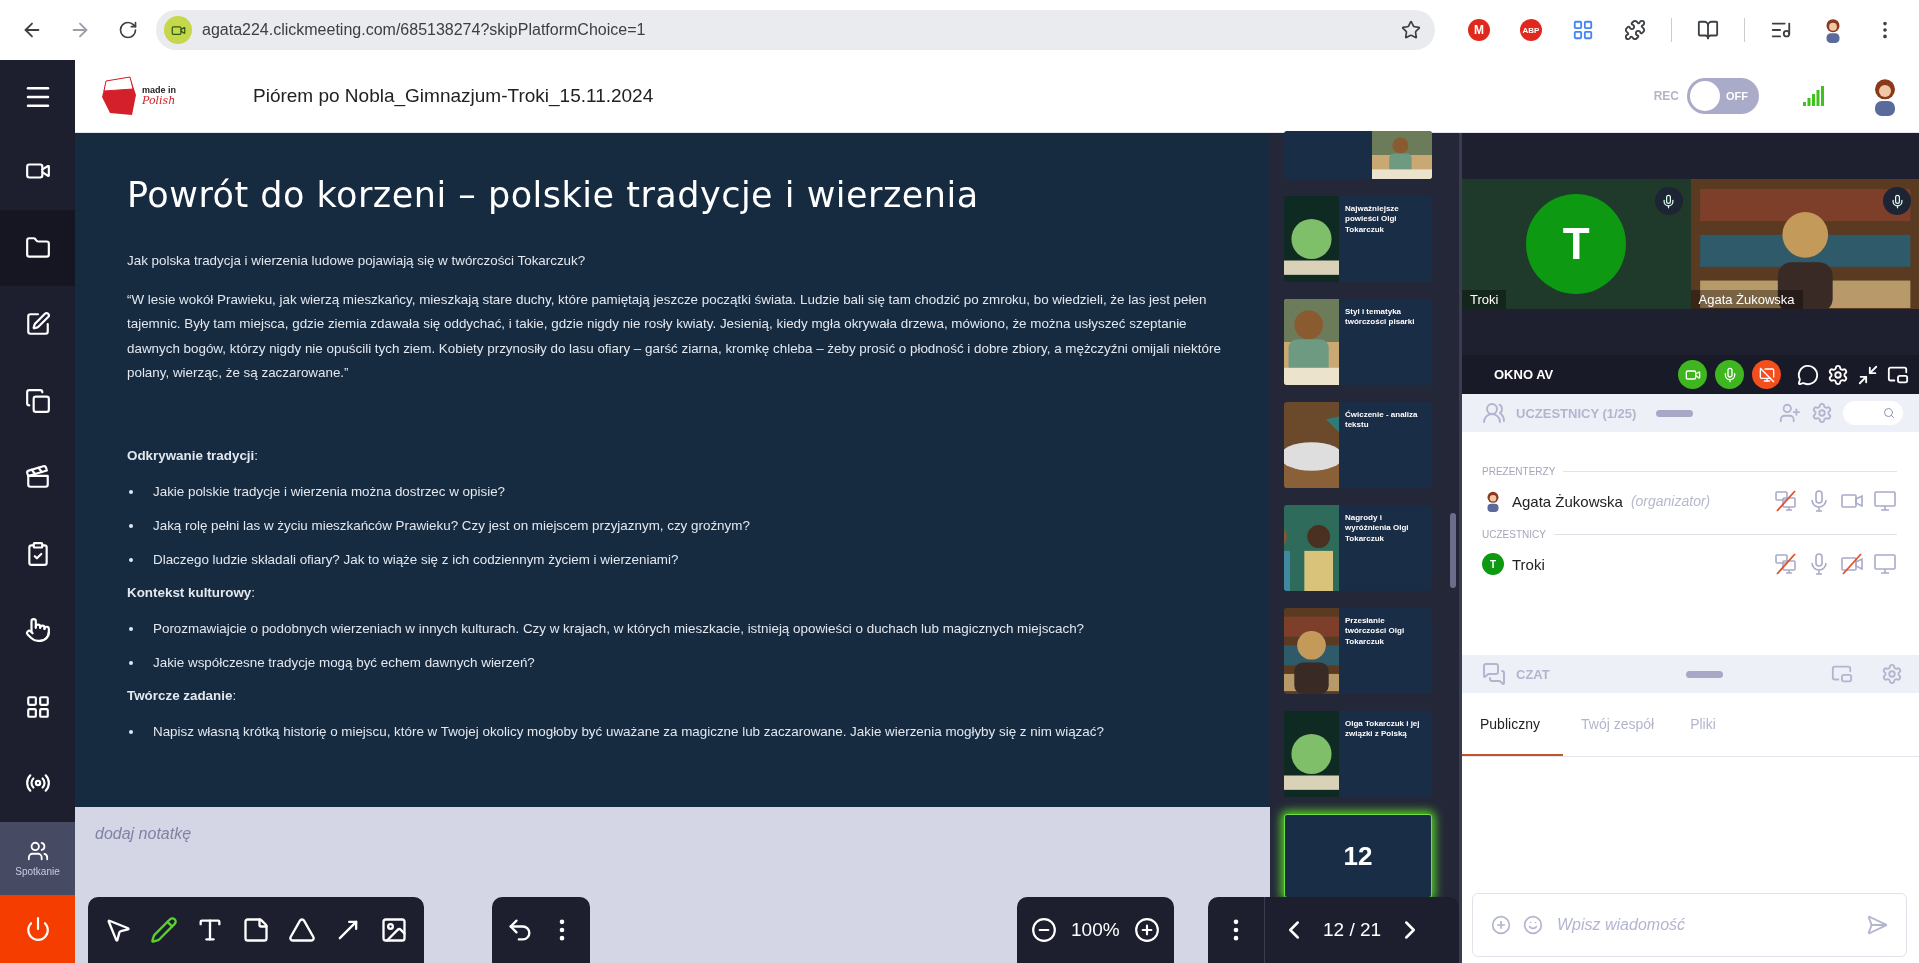 The height and width of the screenshot is (963, 1919). Describe the element at coordinates (619, 628) in the screenshot. I see `bullet-text: Porozmawiajcie o podobnych wierzeniach w innych kulturach. Czy w krajach, w których mieszkacie, istnieją opowieści o duchach lub magicznych miejscach?` at that location.